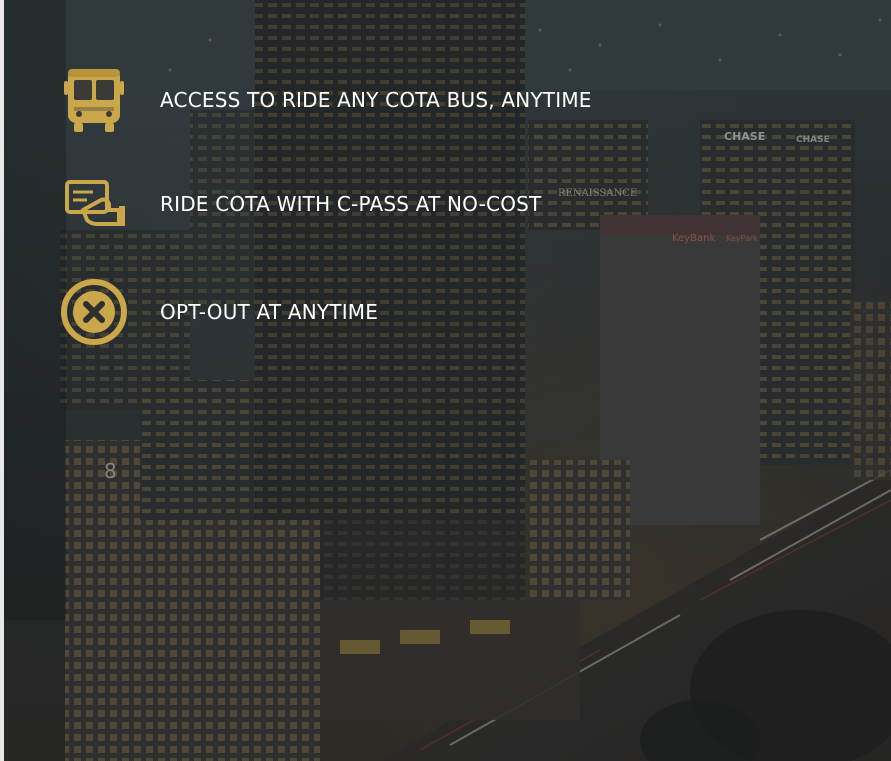  I want to click on left-shade-panel, so click(35, 310).